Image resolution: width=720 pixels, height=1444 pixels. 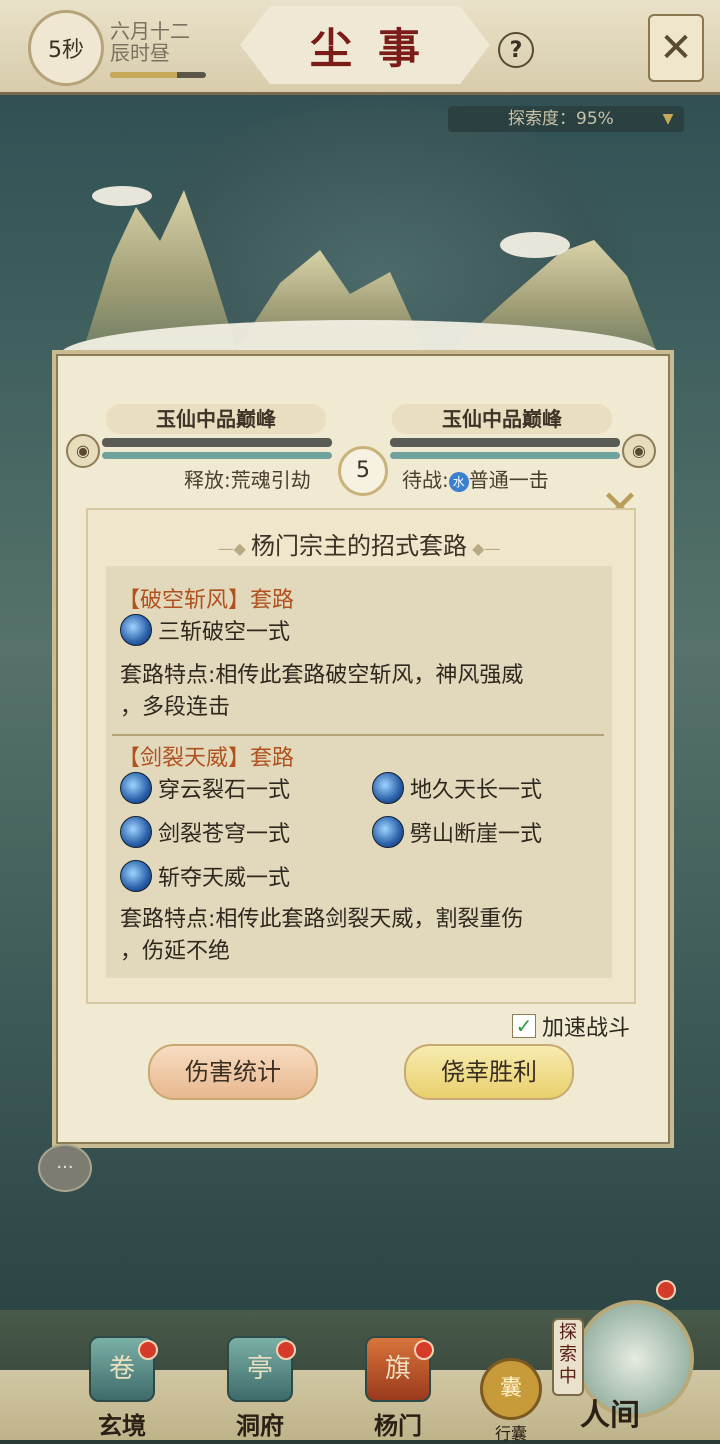 What do you see at coordinates (234, 548) in the screenshot?
I see `title-ornament-left: —◆` at bounding box center [234, 548].